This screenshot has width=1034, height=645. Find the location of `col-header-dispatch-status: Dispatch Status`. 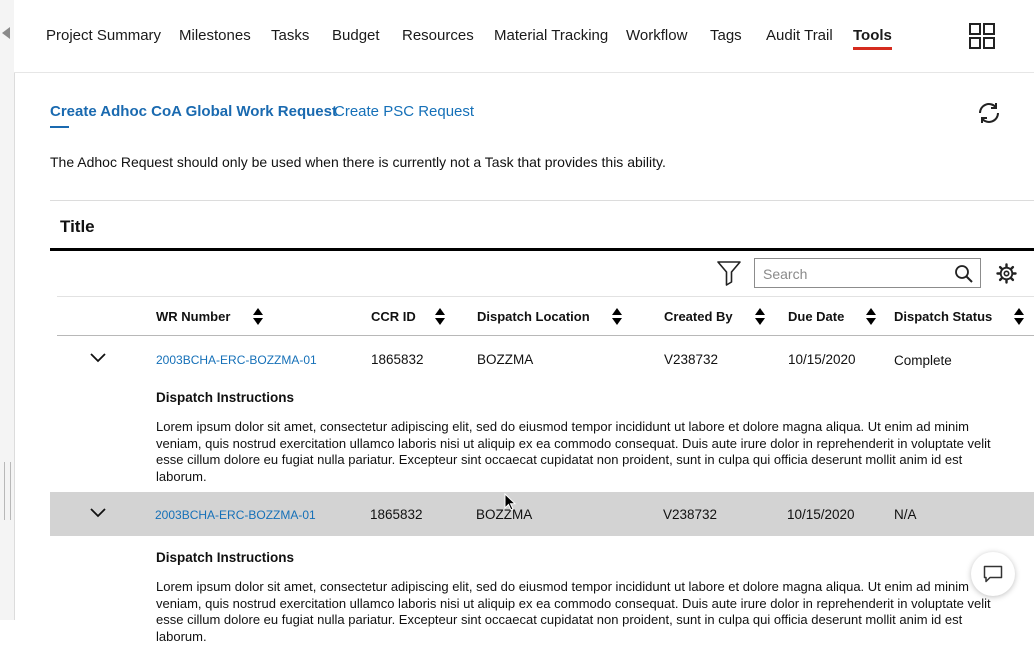

col-header-dispatch-status: Dispatch Status is located at coordinates (943, 316).